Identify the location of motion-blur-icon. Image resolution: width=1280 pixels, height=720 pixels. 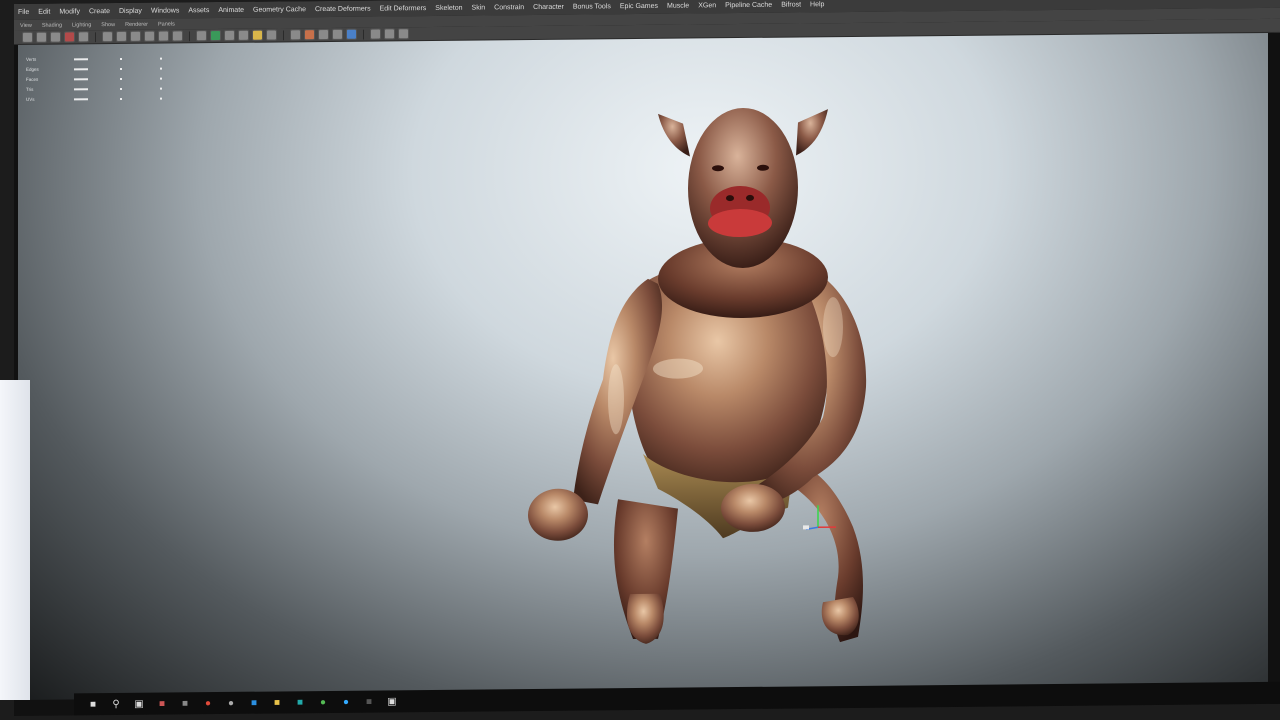
(337, 34).